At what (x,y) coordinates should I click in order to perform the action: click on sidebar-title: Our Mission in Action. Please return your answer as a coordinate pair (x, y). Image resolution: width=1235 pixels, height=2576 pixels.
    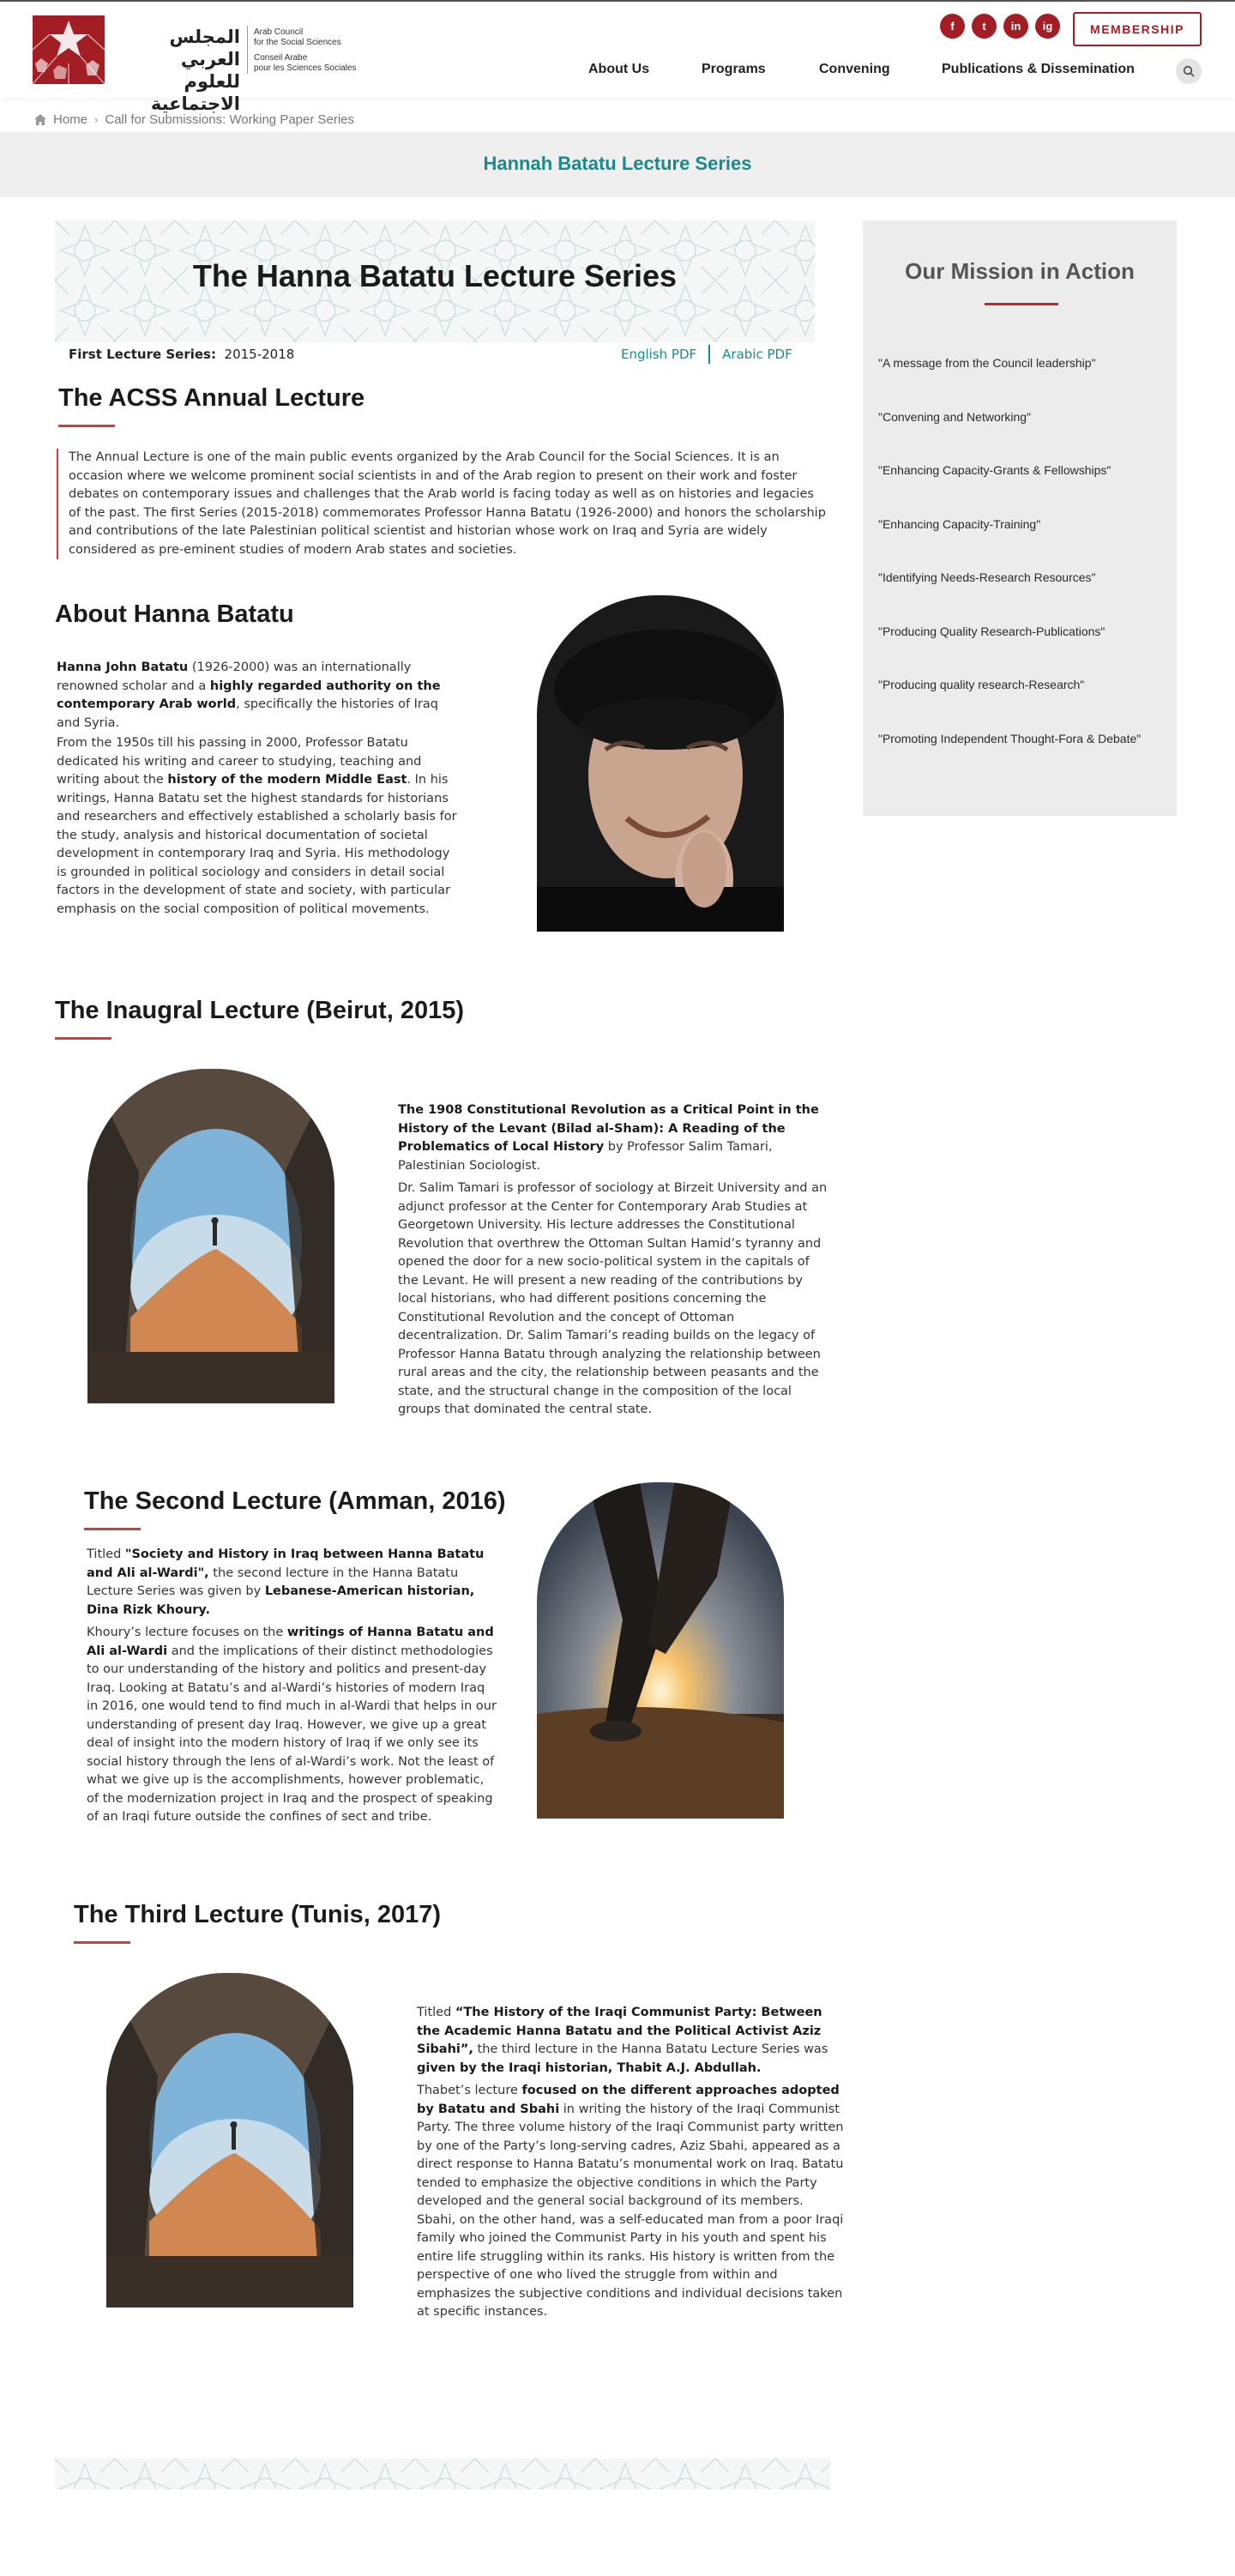
    Looking at the image, I should click on (1020, 271).